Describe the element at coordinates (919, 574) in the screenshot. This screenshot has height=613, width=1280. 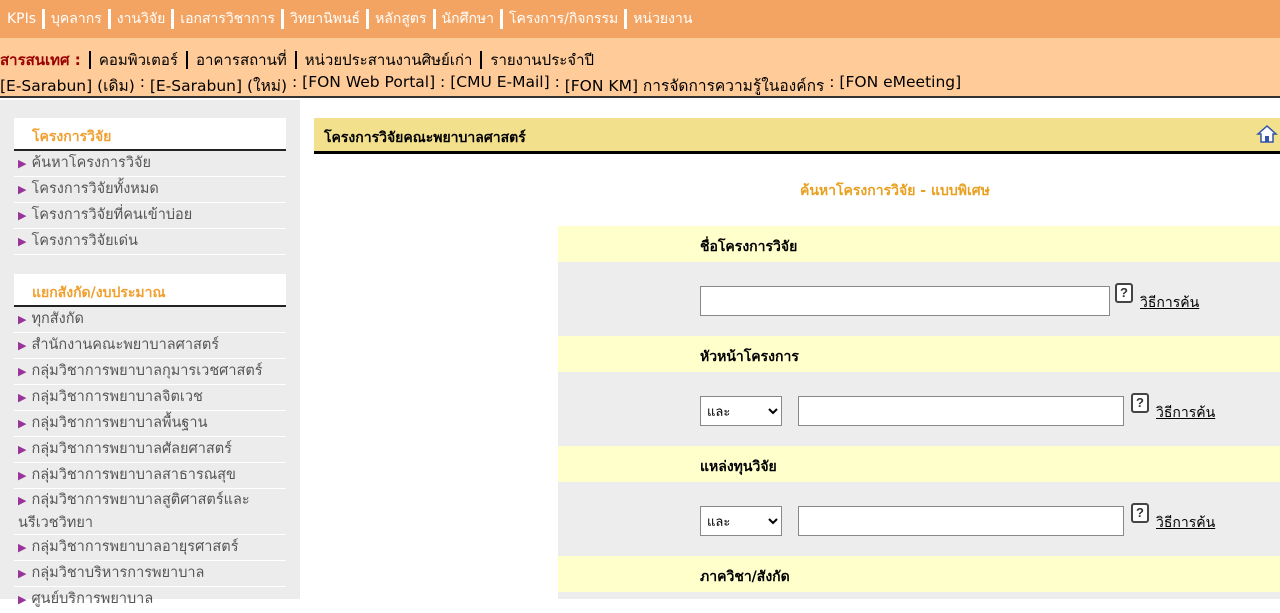
I see `department-label: ภาควิชา/สังกัด` at that location.